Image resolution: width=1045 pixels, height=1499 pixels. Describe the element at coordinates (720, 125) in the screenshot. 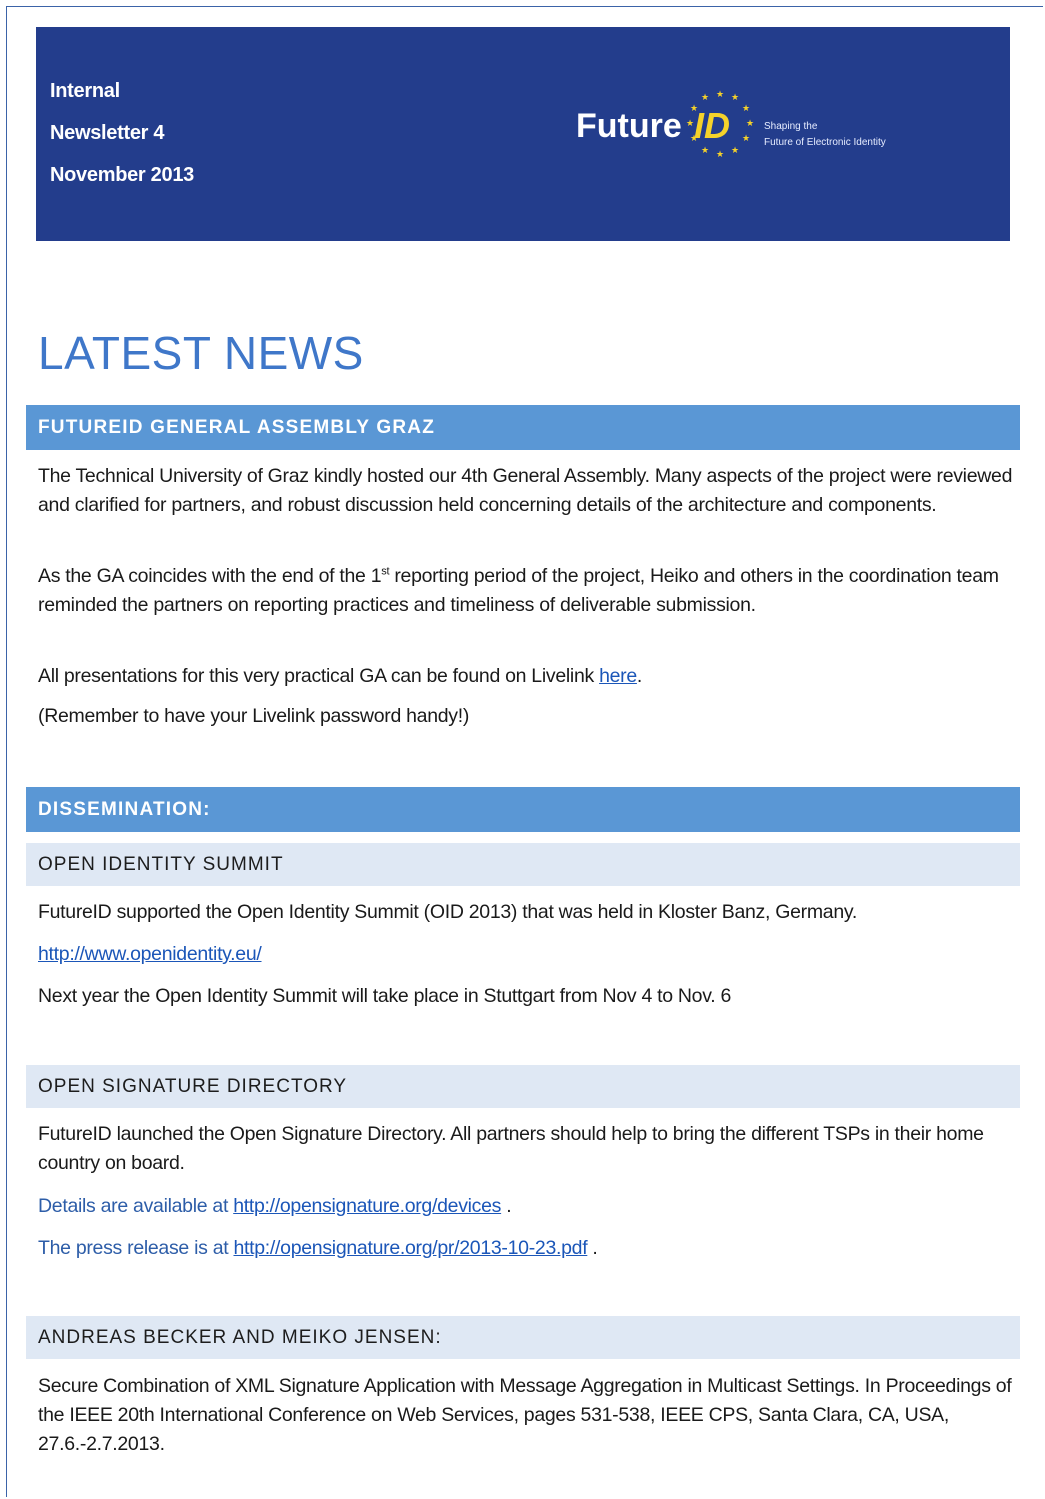

I see `eu-stars-icon: ★ ★ ★ ★ ★ ★ ★ ★ ★ ★ ★ ★` at that location.